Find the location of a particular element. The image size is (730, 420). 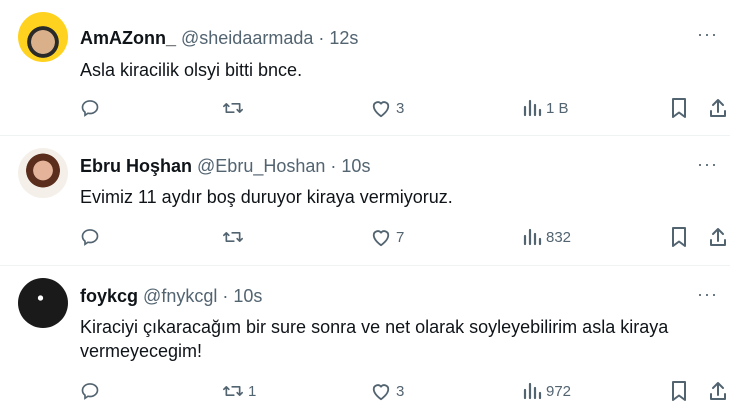

view-count: 832 is located at coordinates (559, 237).